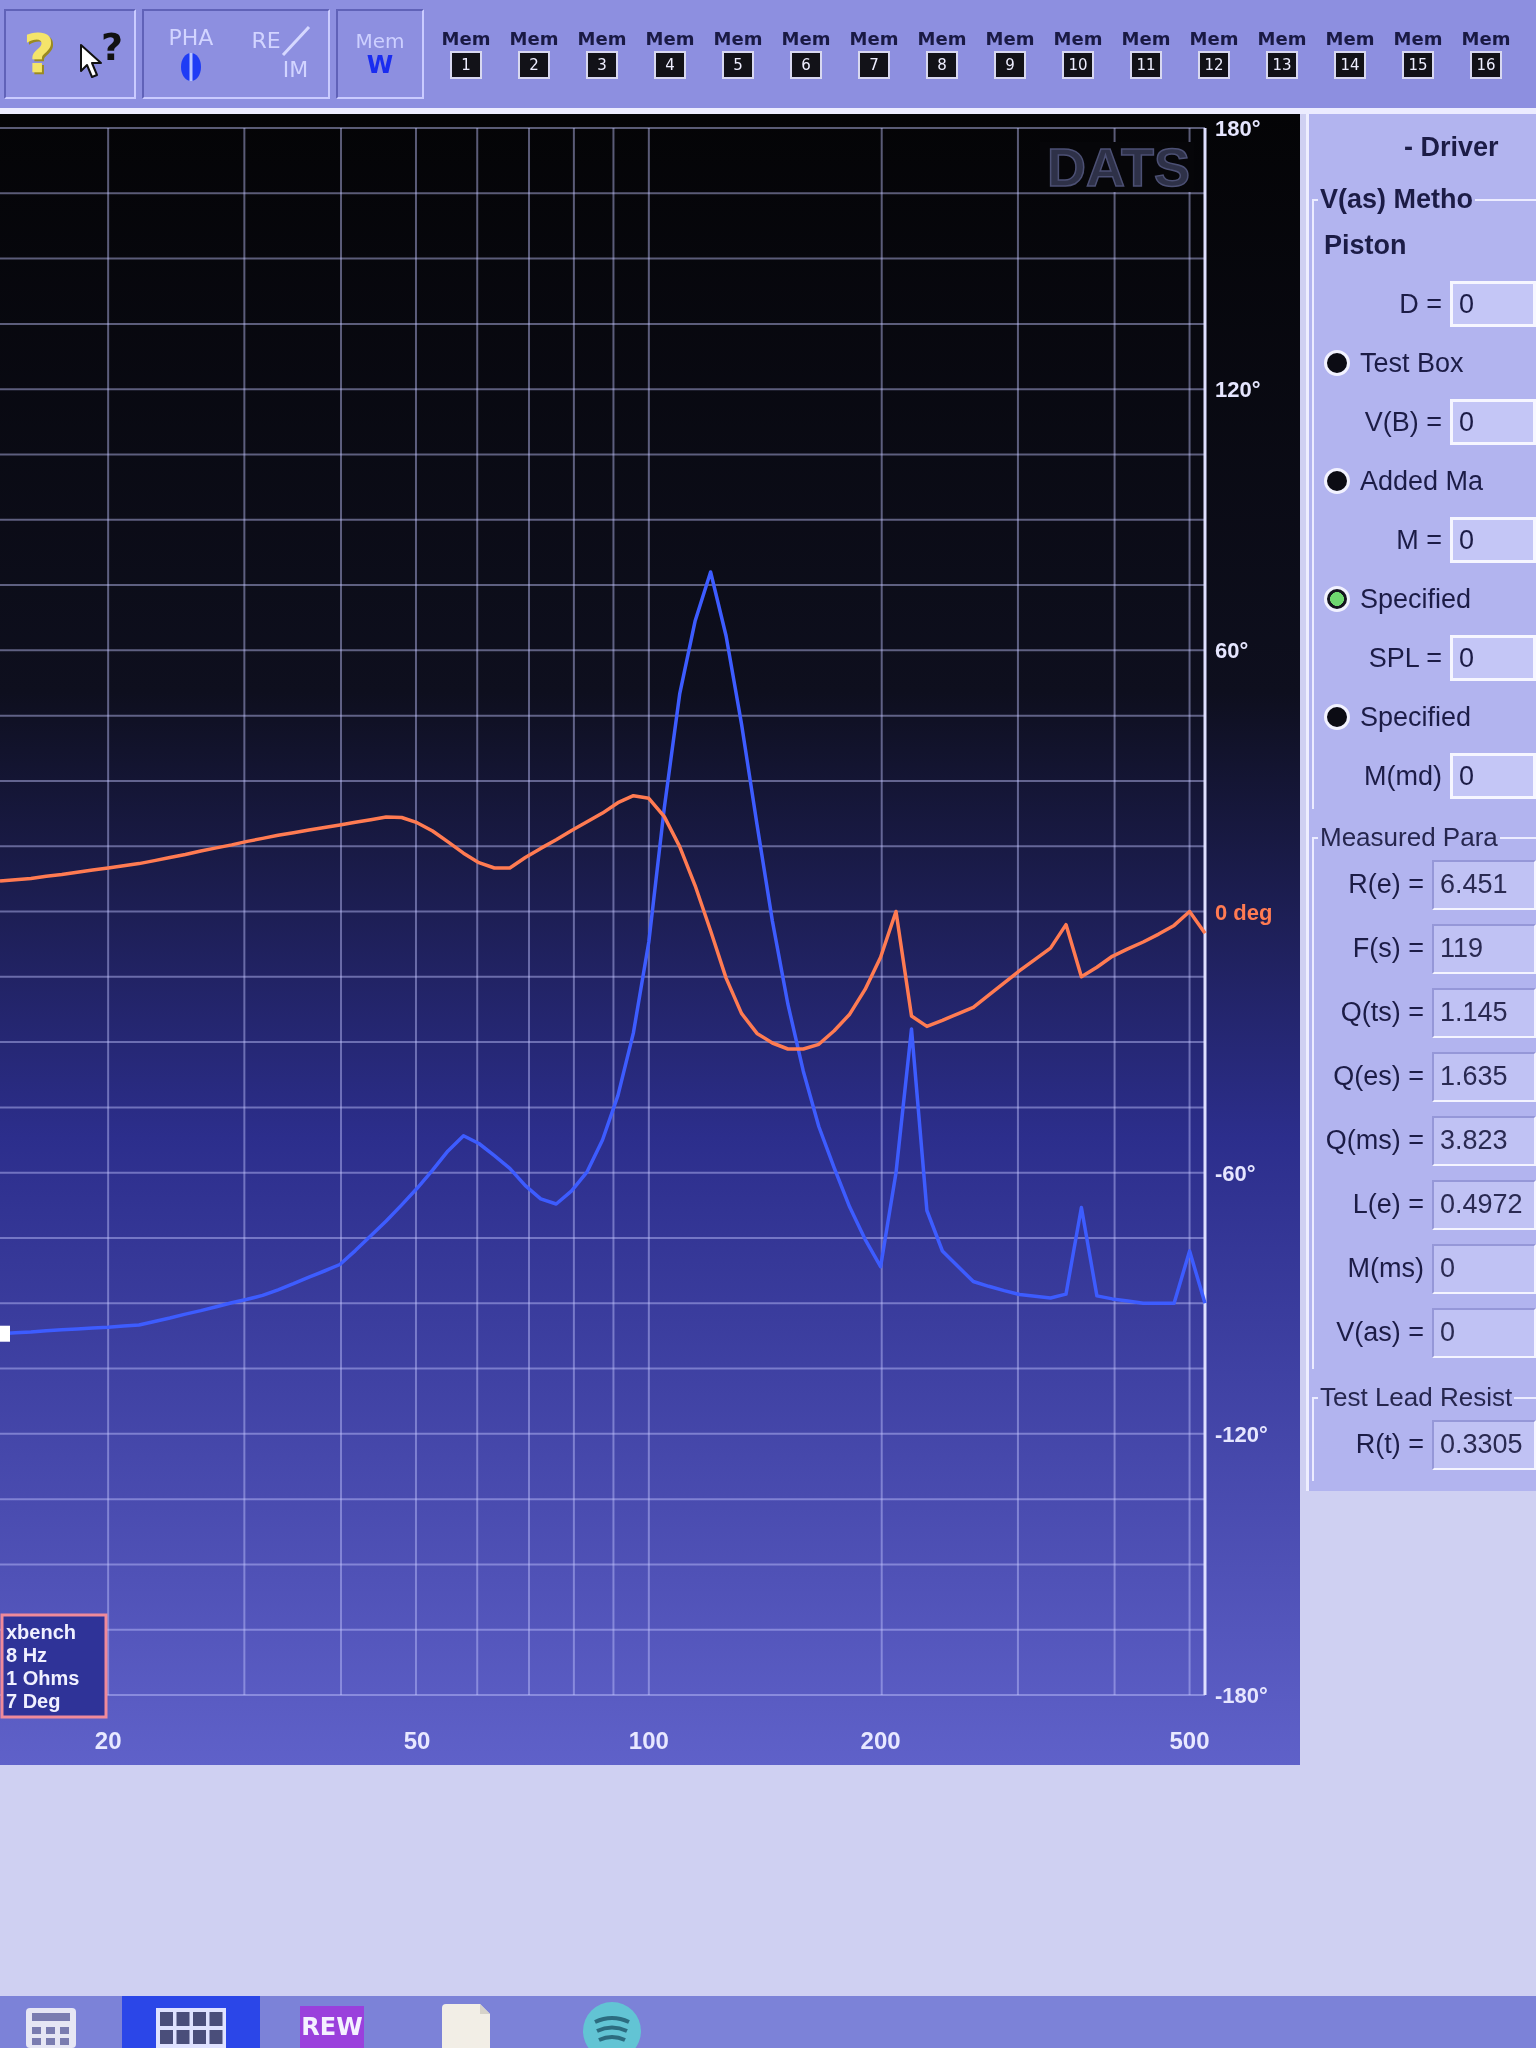 This screenshot has height=2048, width=1536. What do you see at coordinates (33, 1701) in the screenshot?
I see `cursor-readout-text: 7 Deg` at bounding box center [33, 1701].